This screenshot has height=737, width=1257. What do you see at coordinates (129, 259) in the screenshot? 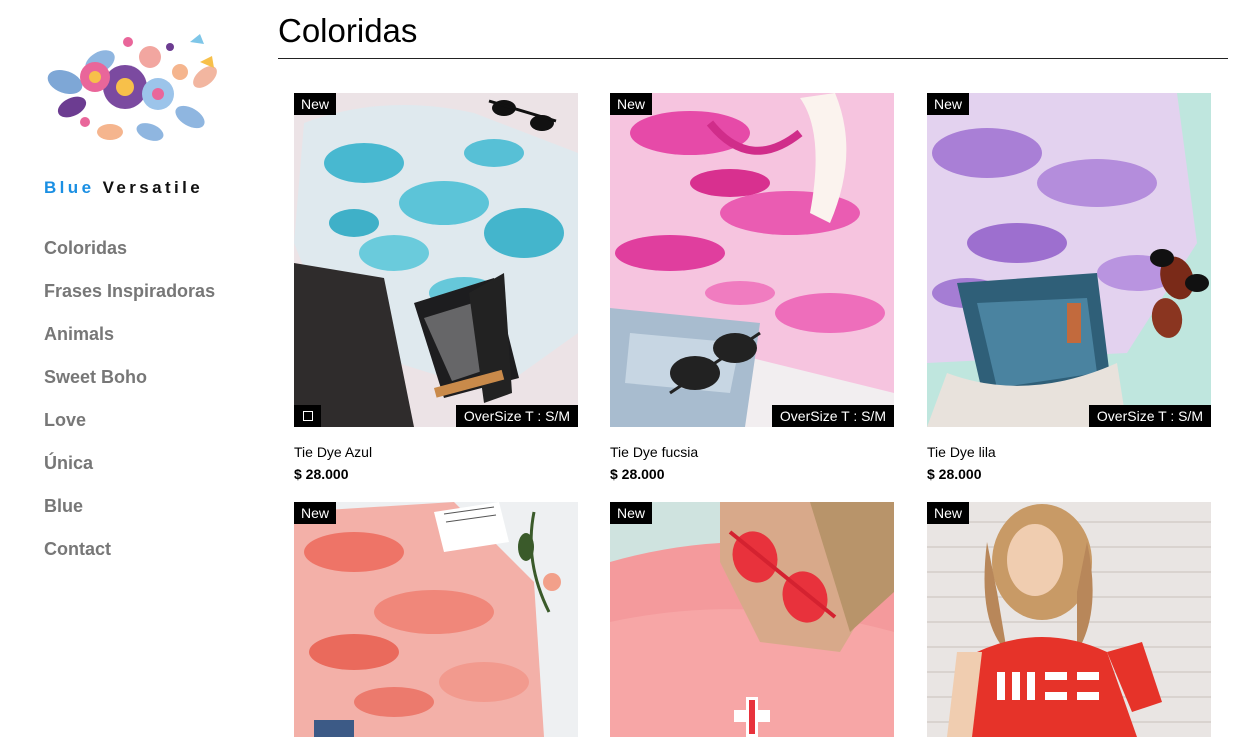
I see `nav-item-coloridas: Coloridas` at bounding box center [129, 259].